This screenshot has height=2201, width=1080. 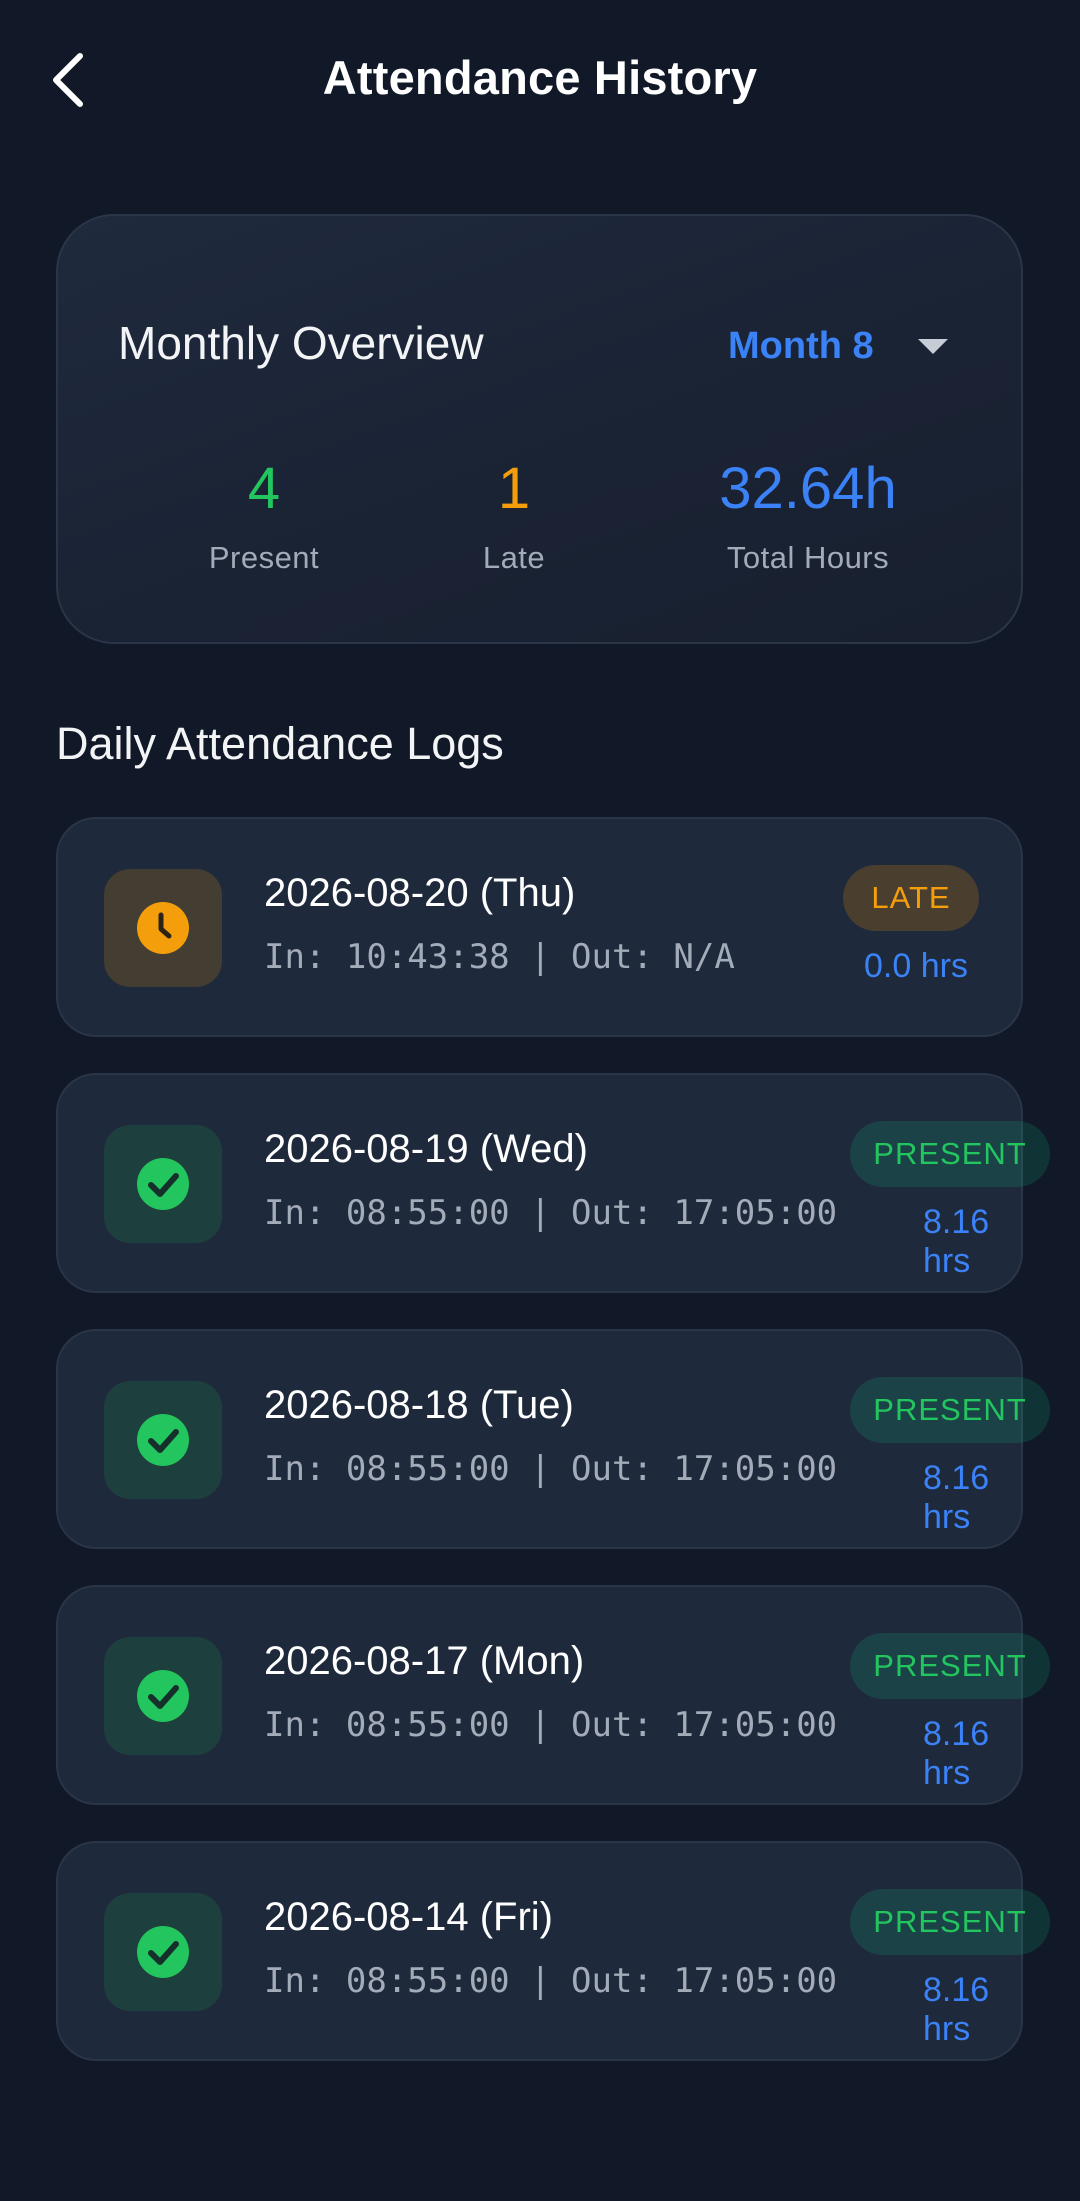 I want to click on month-selector: Month 8, so click(x=838, y=346).